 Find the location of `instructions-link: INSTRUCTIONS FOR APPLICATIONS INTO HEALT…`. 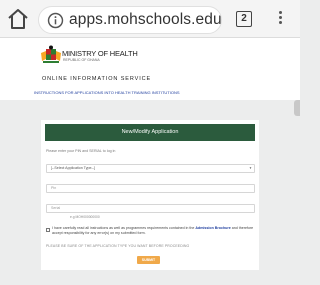

instructions-link: INSTRUCTIONS FOR APPLICATIONS INTO HEALT… is located at coordinates (107, 92).